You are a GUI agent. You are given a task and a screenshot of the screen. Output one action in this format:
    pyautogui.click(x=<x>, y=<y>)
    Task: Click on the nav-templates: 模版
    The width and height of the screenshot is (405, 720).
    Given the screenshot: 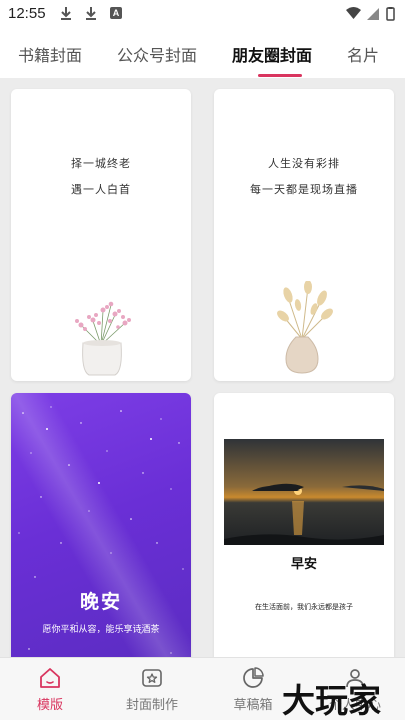 What is the action you would take?
    pyautogui.click(x=50, y=689)
    